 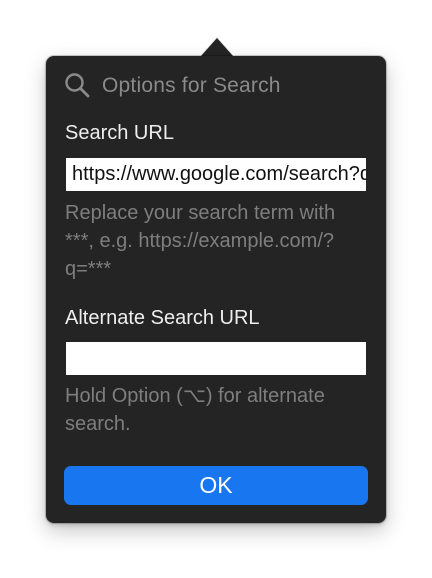 I want to click on popover-arrow, so click(x=217, y=47).